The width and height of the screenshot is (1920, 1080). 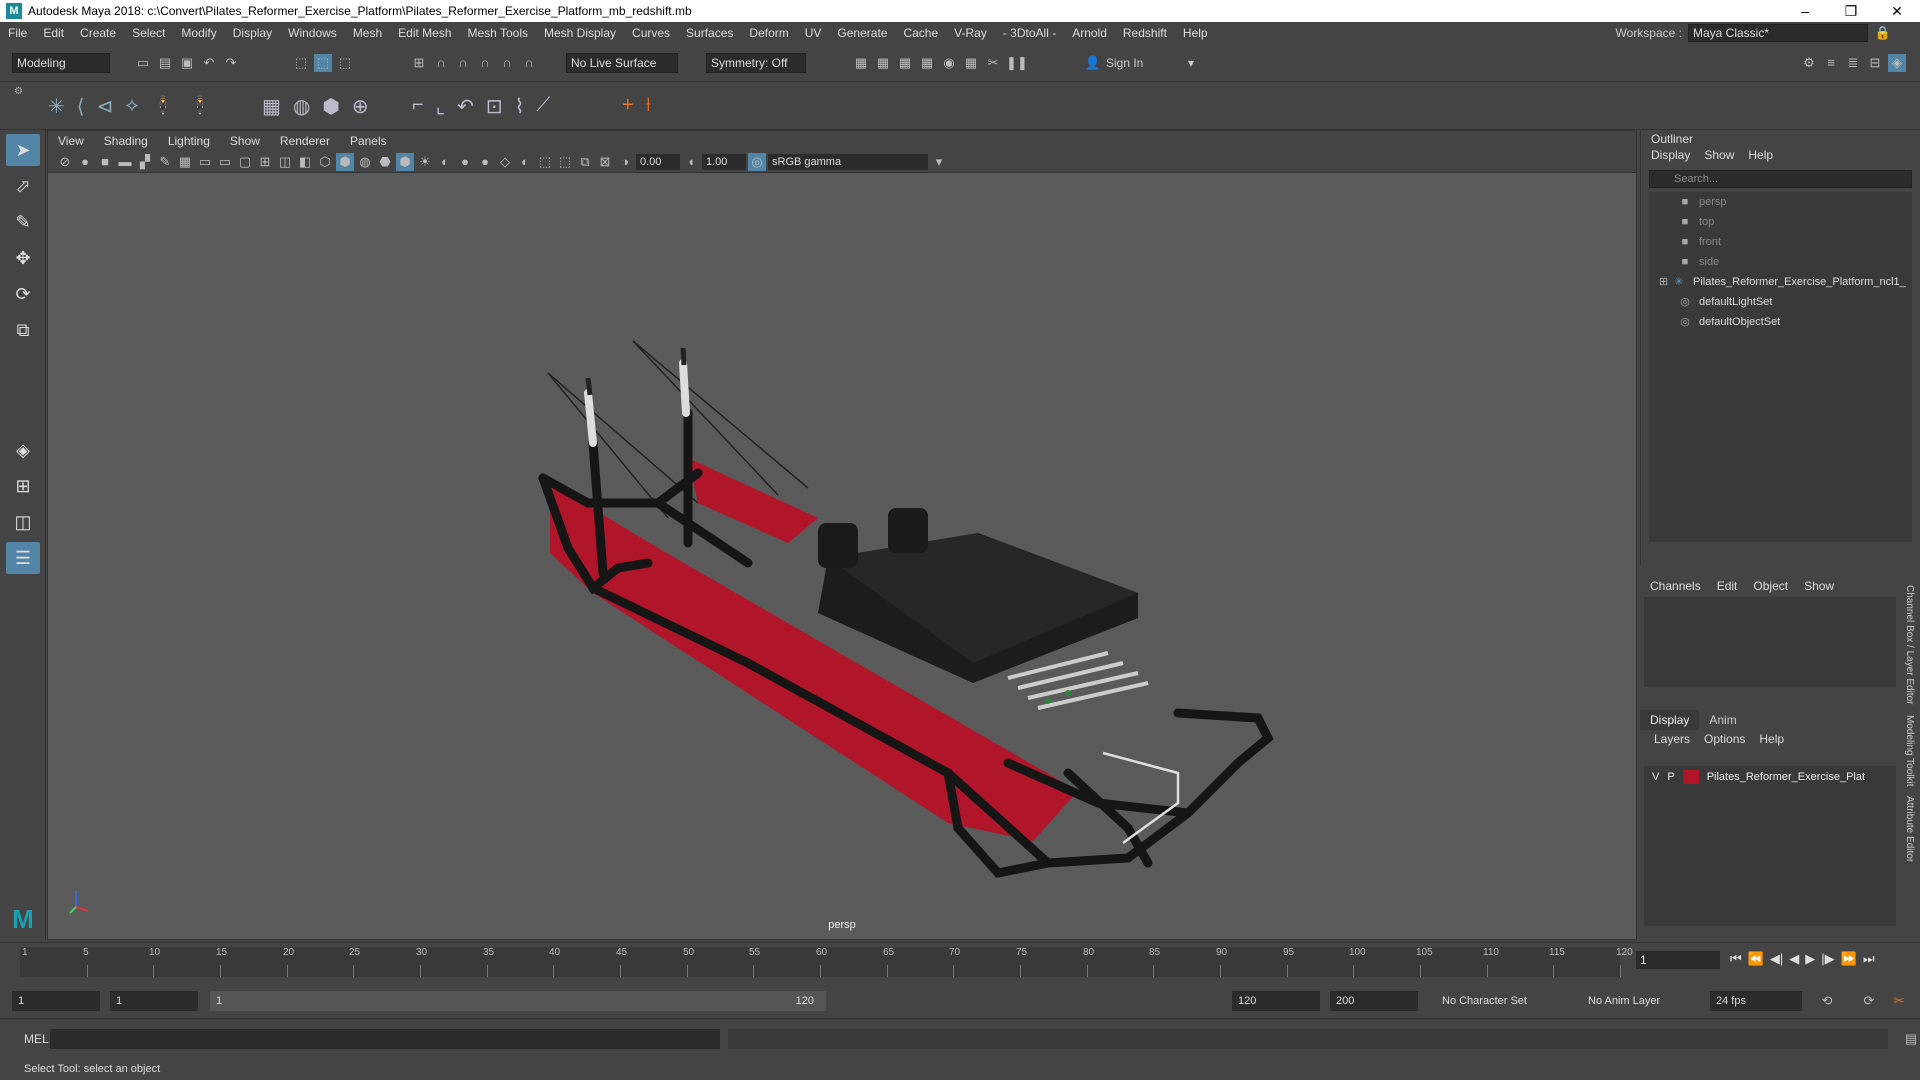 What do you see at coordinates (529, 63) in the screenshot?
I see `snap-live-icon: ∩` at bounding box center [529, 63].